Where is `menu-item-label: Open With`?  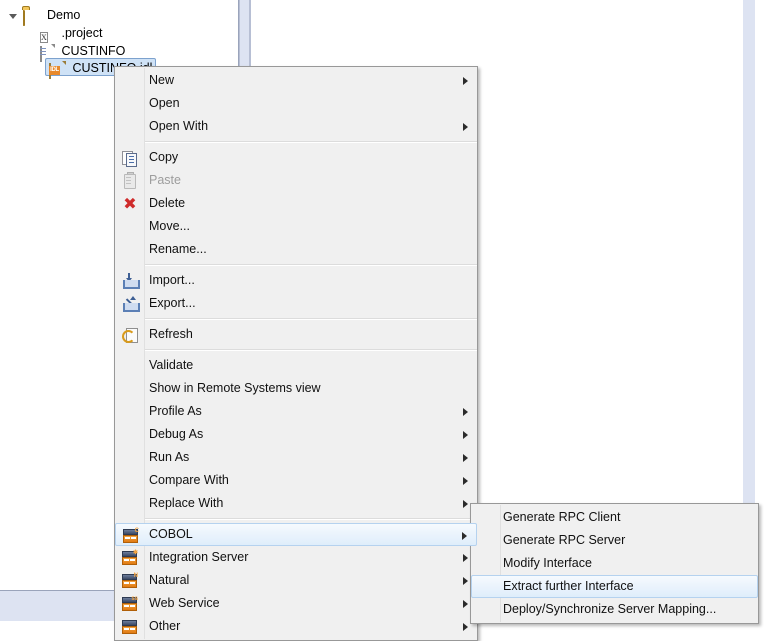
menu-item-label: Open With is located at coordinates (179, 126).